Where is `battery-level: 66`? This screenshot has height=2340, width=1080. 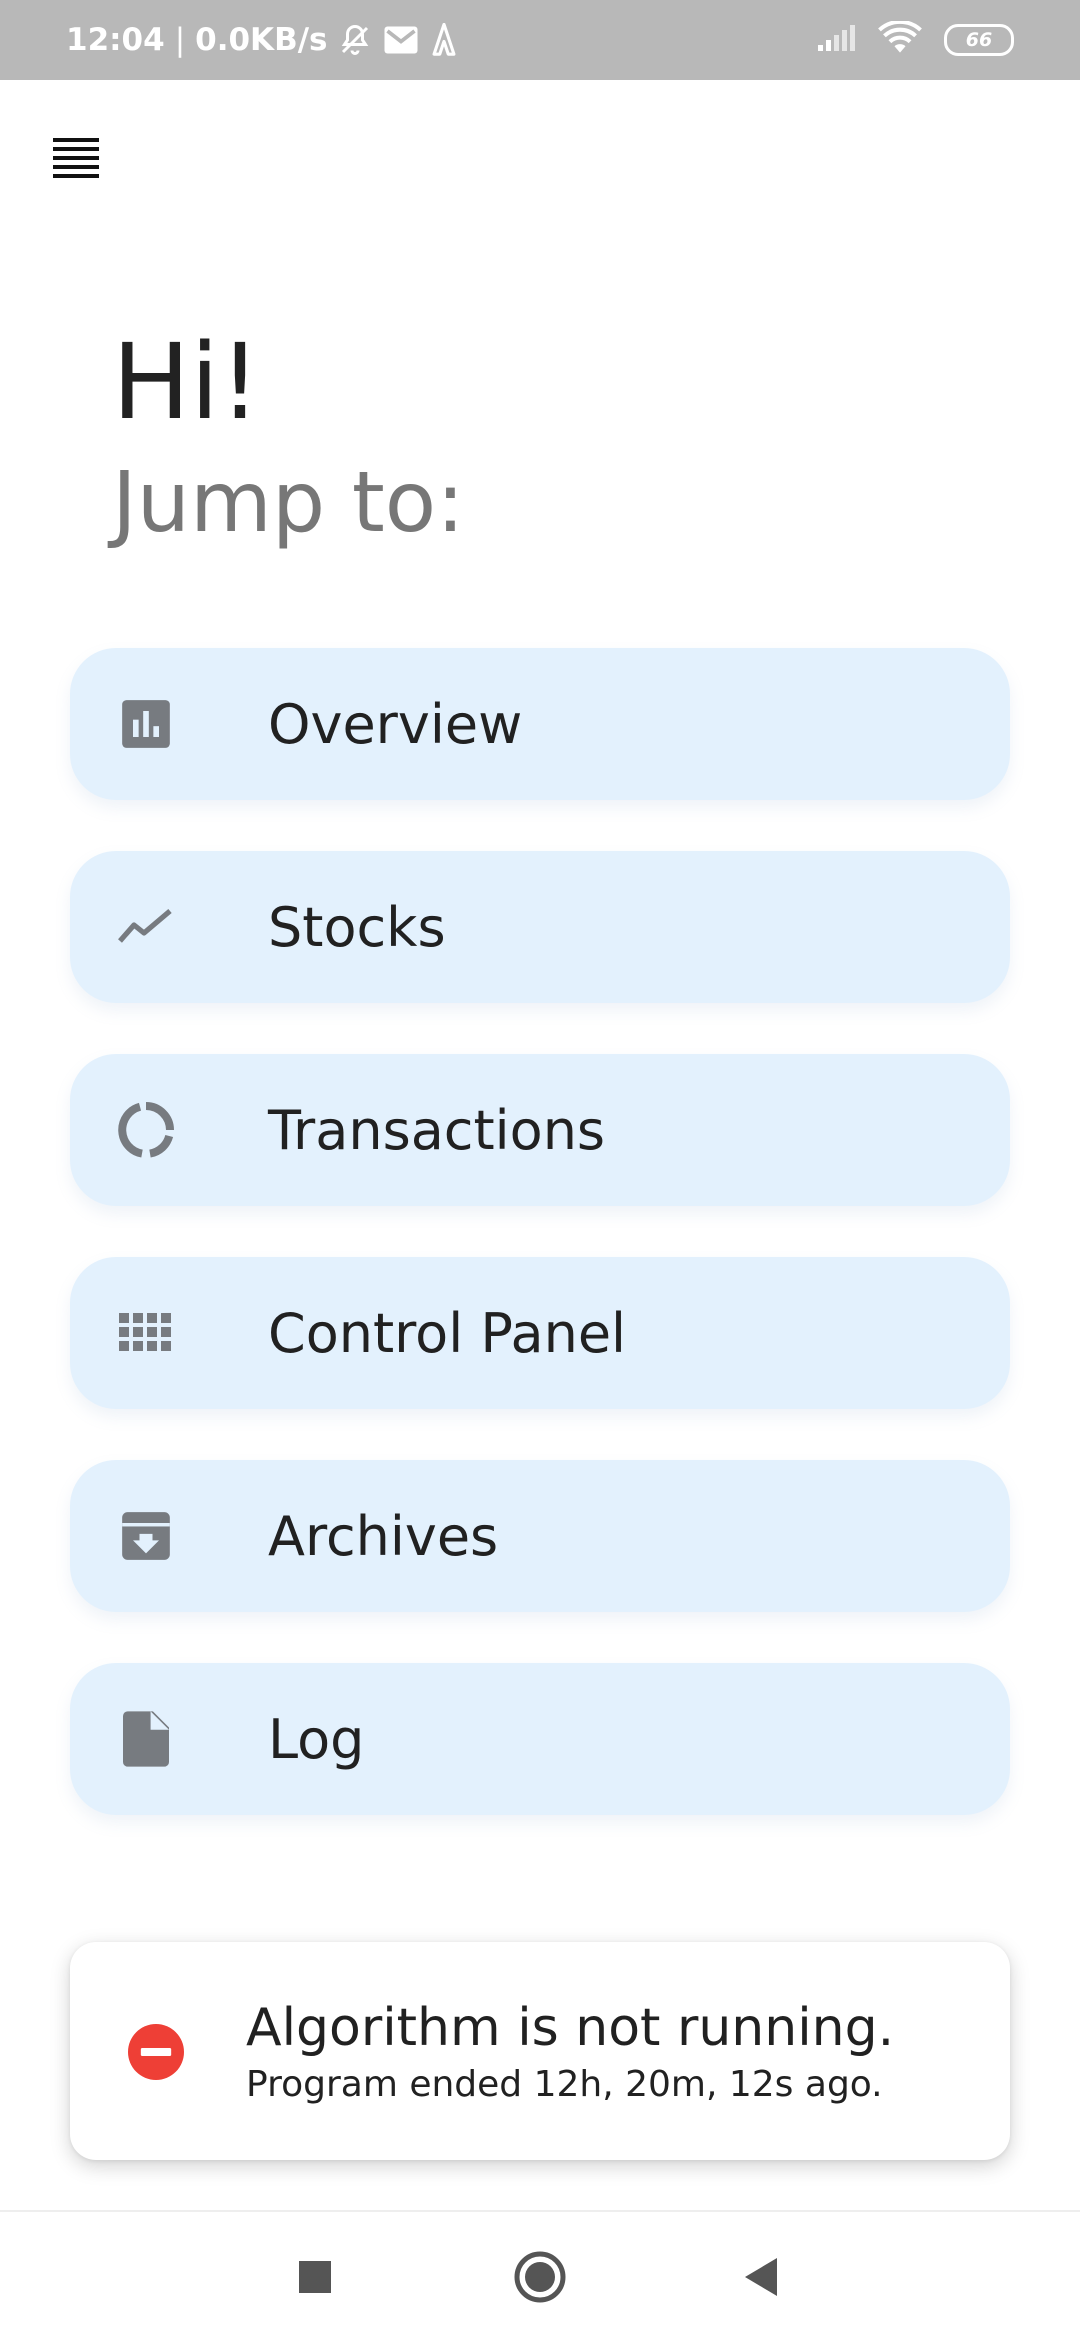
battery-level: 66 is located at coordinates (979, 40).